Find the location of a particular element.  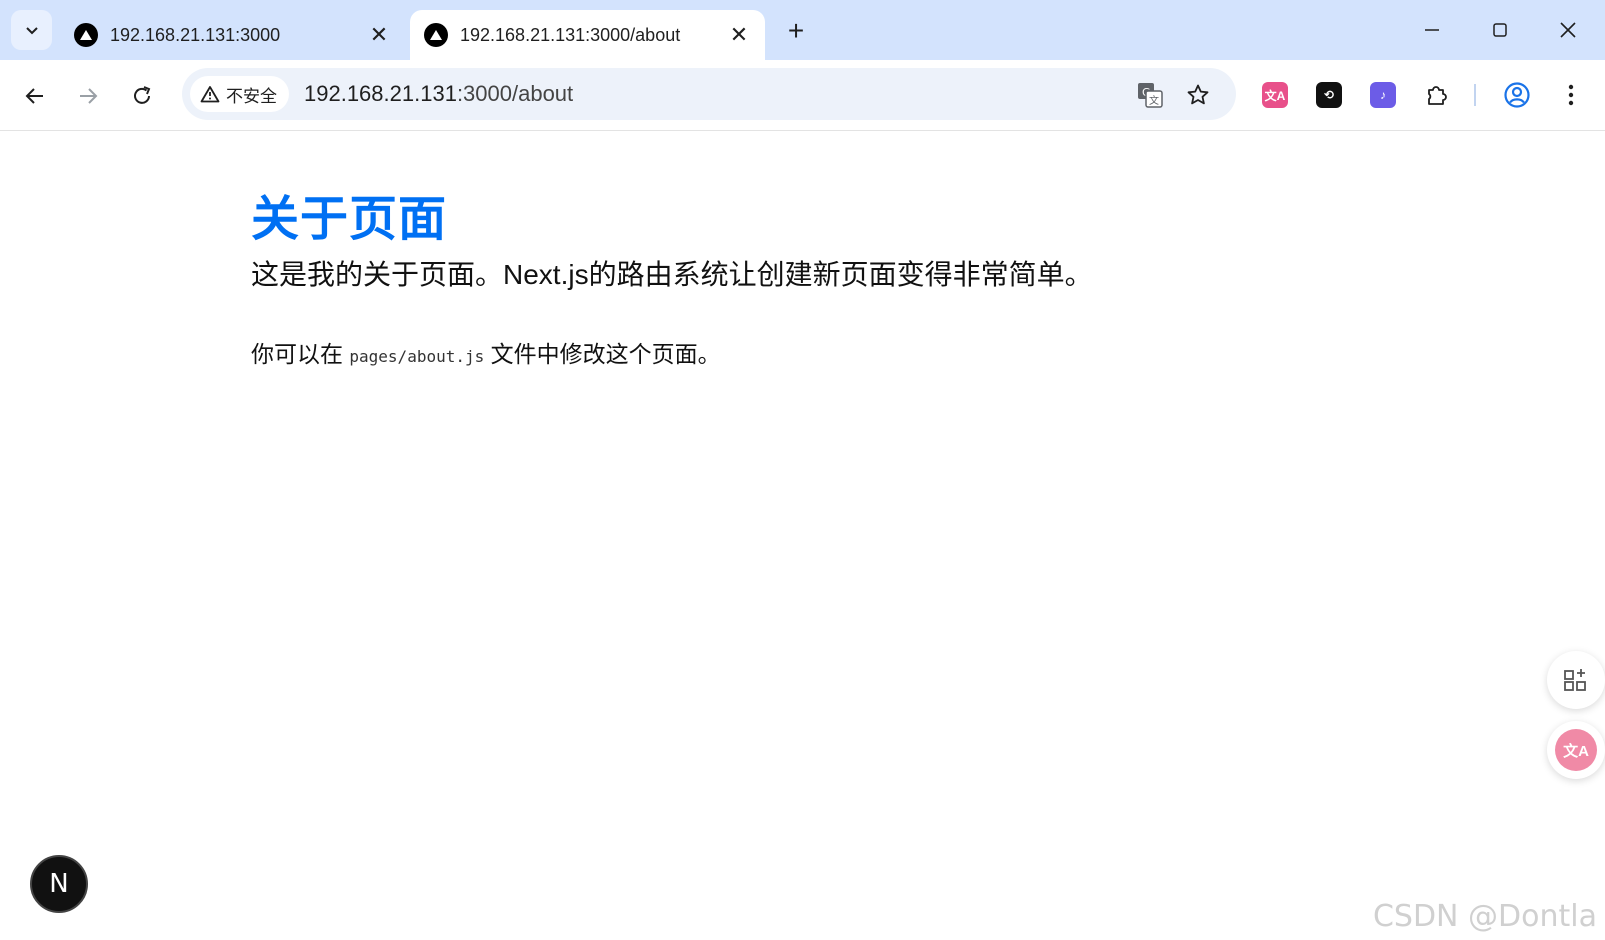

security-chip: 不安全 is located at coordinates (239, 94).